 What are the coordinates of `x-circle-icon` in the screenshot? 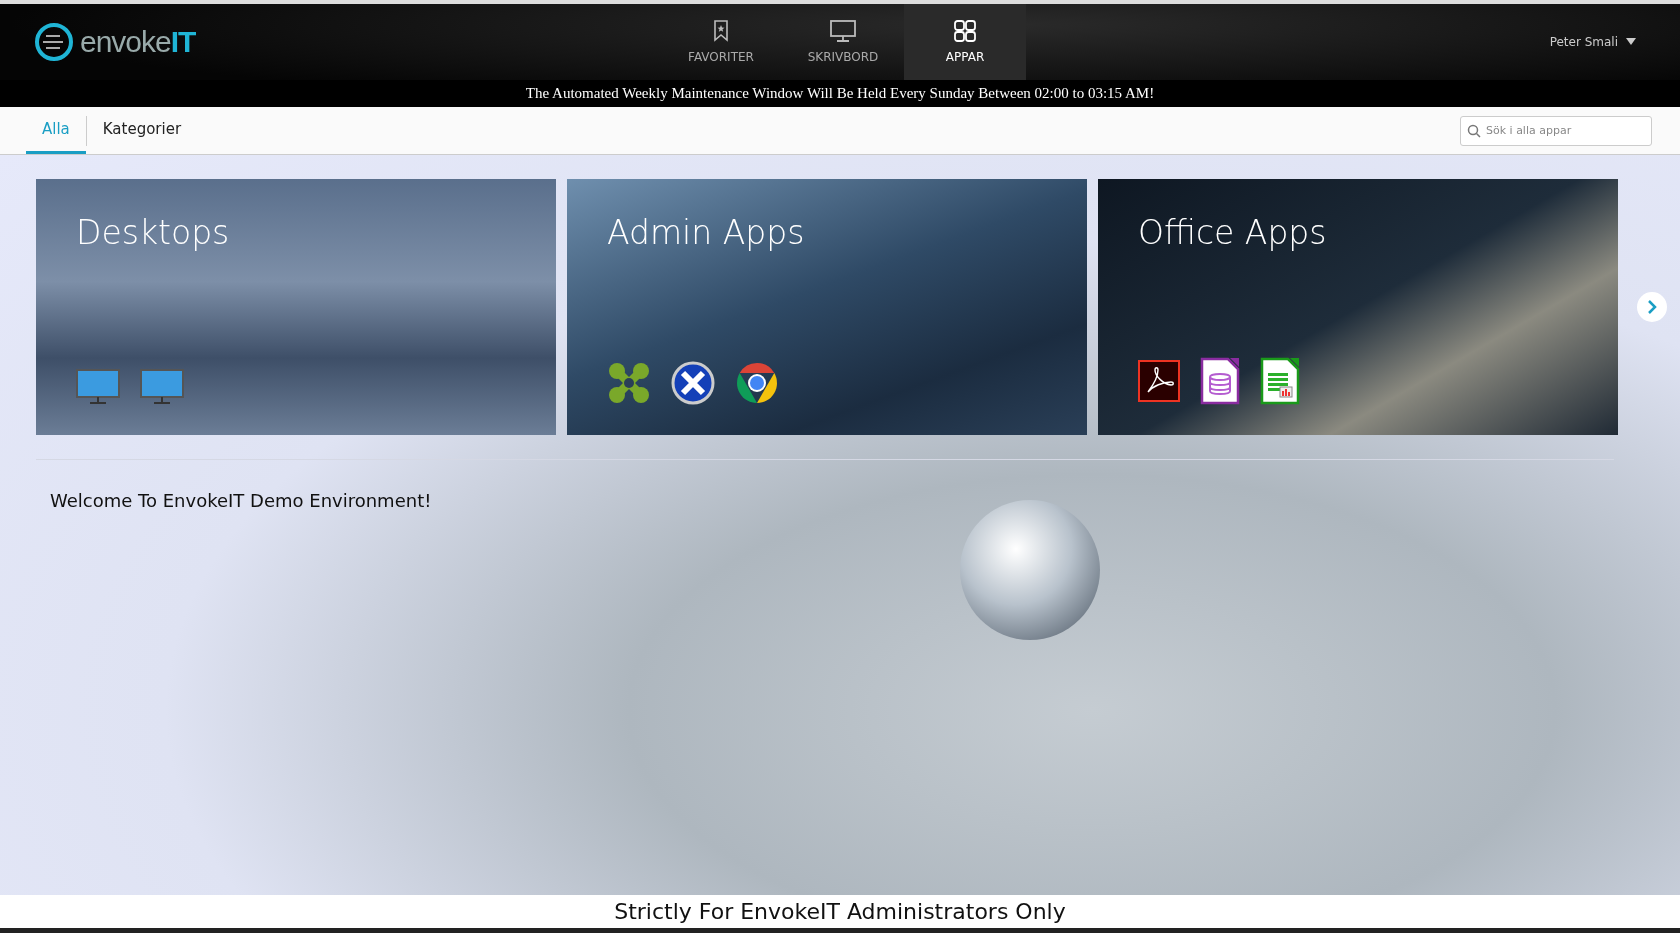 It's located at (693, 383).